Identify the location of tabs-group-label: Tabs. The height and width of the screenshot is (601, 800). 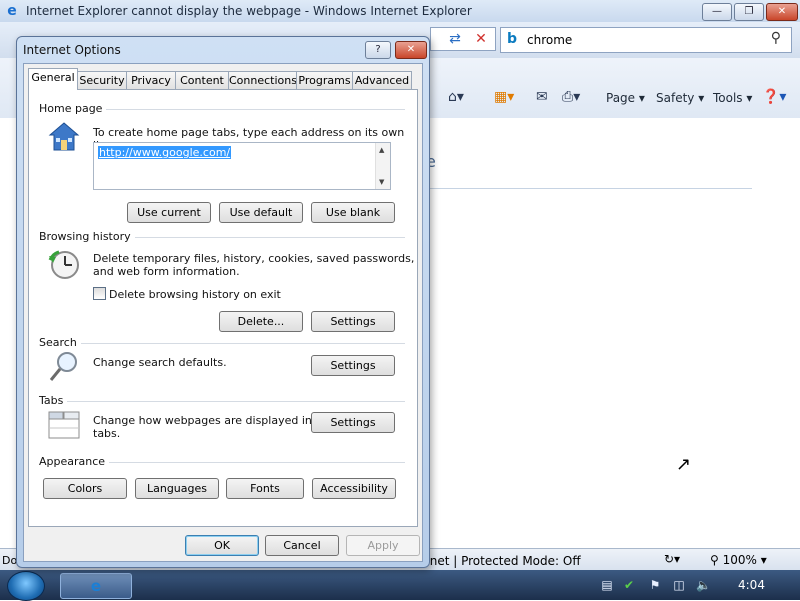
(53, 400).